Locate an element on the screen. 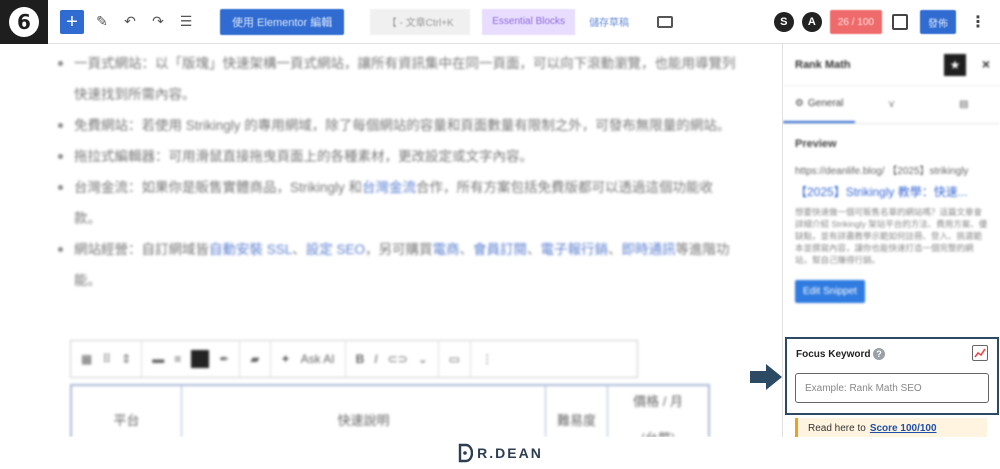  add-block-button: + is located at coordinates (72, 21).